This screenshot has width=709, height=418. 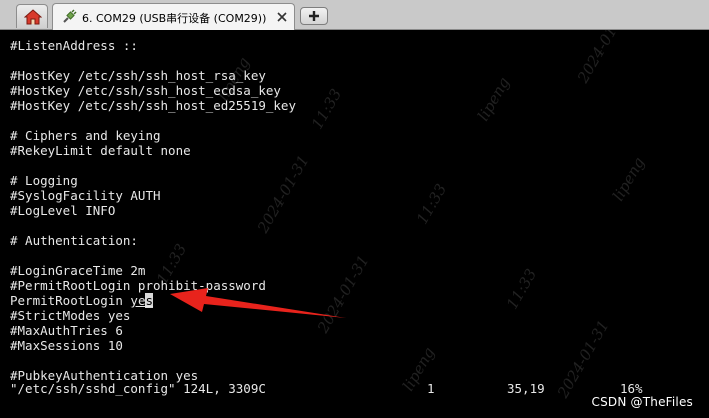 I want to click on text-cursor: s, so click(x=149, y=300).